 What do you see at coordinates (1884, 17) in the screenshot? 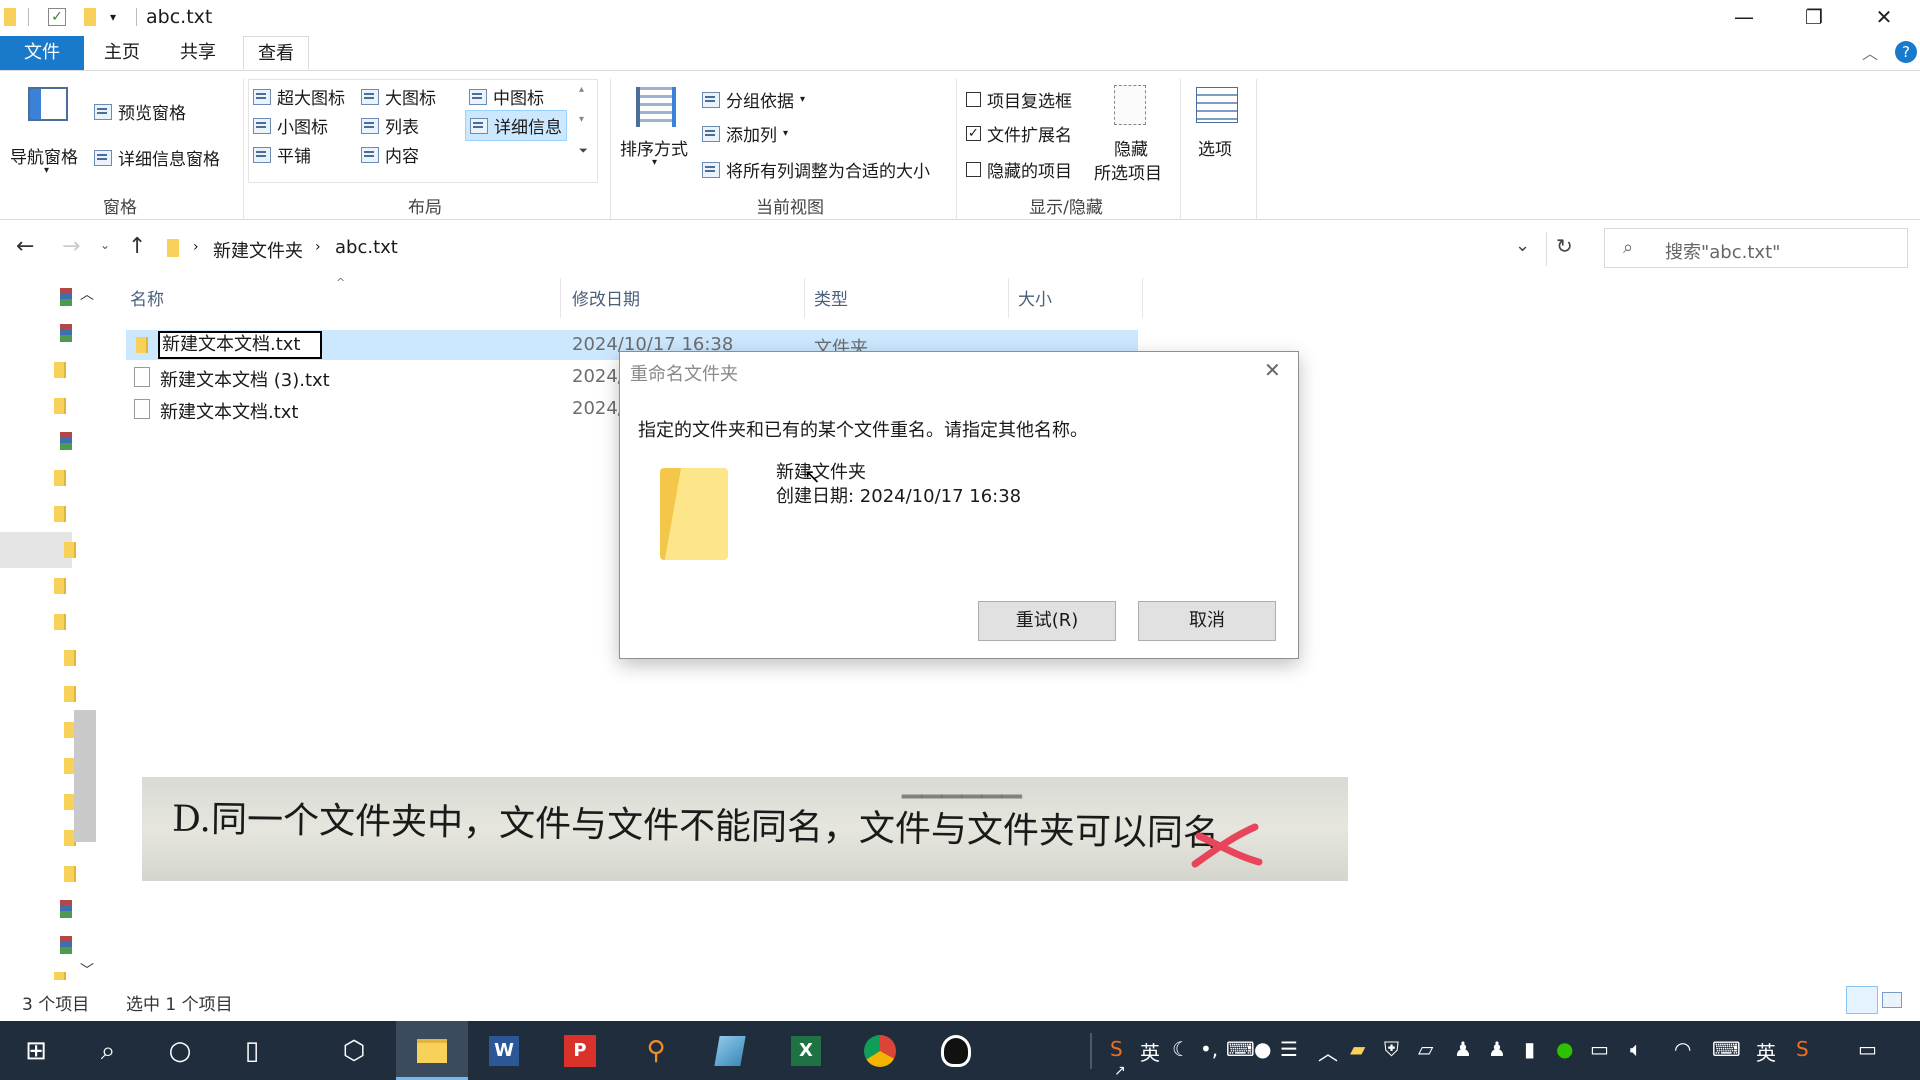
I see `close-button: ✕` at bounding box center [1884, 17].